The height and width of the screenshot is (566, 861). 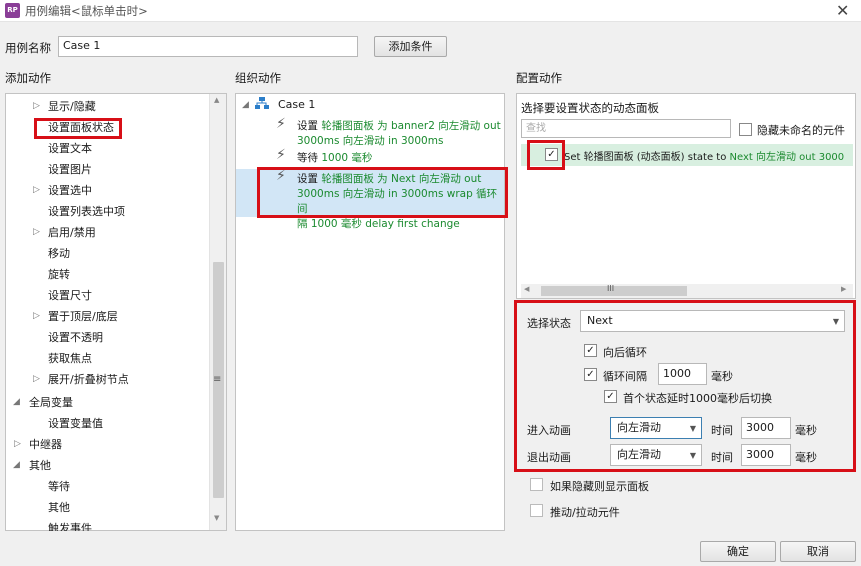 I want to click on search-input: 查找, so click(x=626, y=128).